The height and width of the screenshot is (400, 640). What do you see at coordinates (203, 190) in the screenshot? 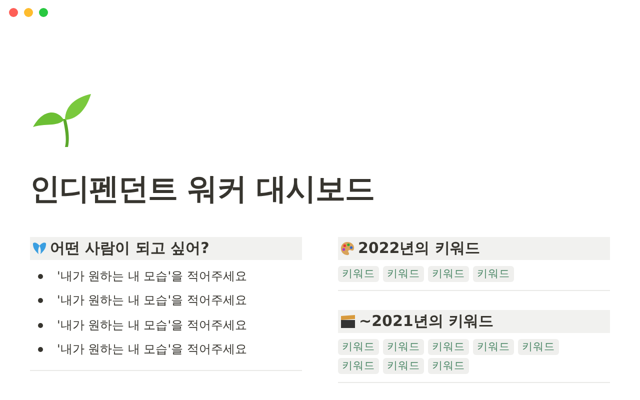
I see `page-title: 인디펜던트 워커 대시보드` at bounding box center [203, 190].